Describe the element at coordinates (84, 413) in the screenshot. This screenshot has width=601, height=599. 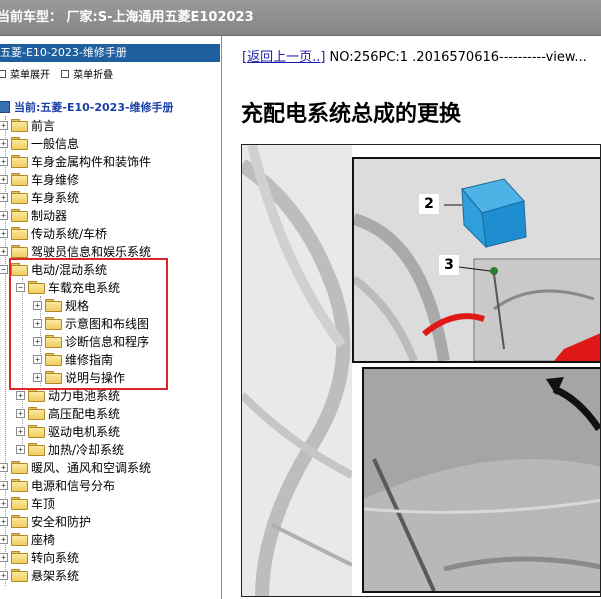
I see `tree-item-label: 高压配电系统` at that location.